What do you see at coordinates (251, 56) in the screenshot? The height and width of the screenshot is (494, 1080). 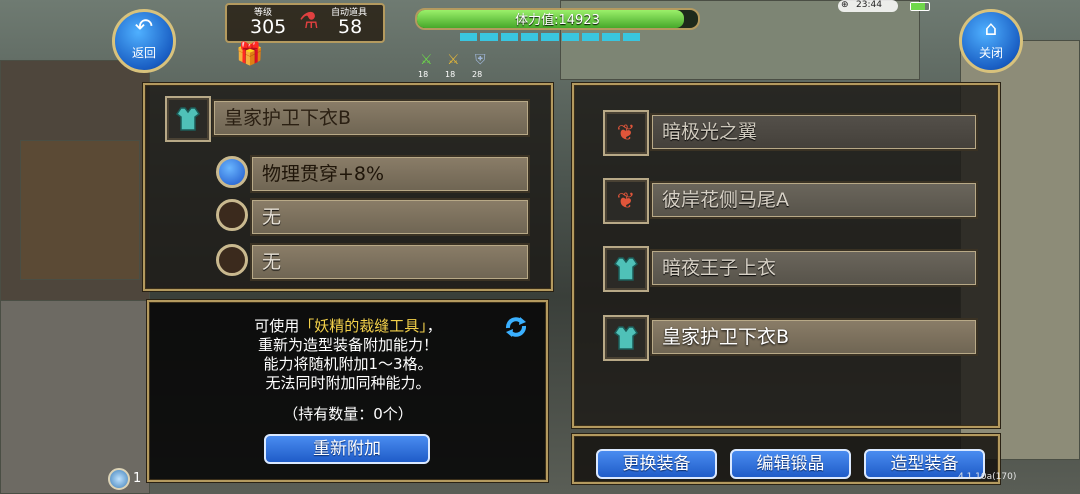 I see `gift-icon: 🎁` at bounding box center [251, 56].